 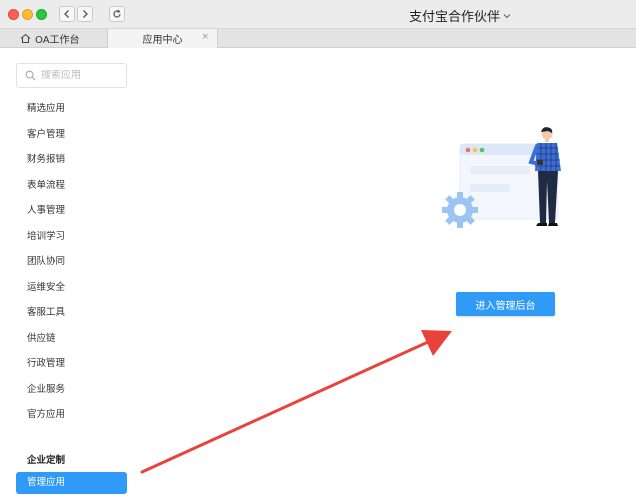 I want to click on sidebar-item-featured: 精选应用, so click(x=71, y=109).